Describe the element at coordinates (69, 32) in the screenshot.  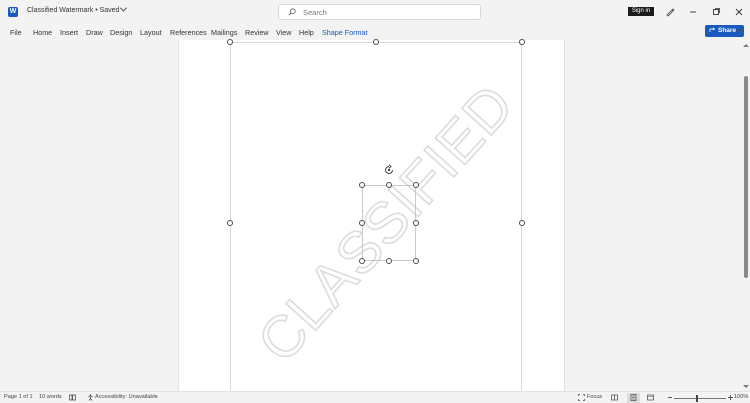
I see `tab-insert: Insert` at that location.